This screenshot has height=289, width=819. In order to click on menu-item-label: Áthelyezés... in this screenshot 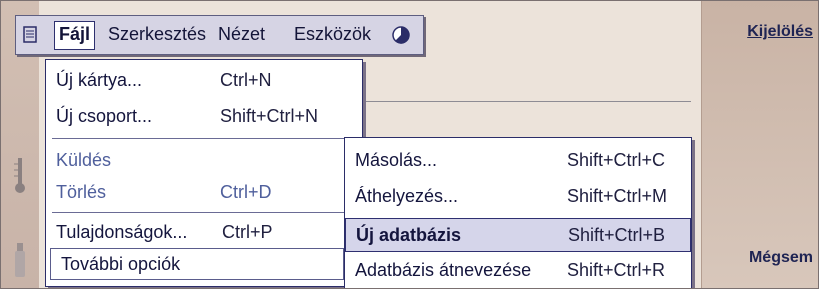, I will do `click(407, 196)`.